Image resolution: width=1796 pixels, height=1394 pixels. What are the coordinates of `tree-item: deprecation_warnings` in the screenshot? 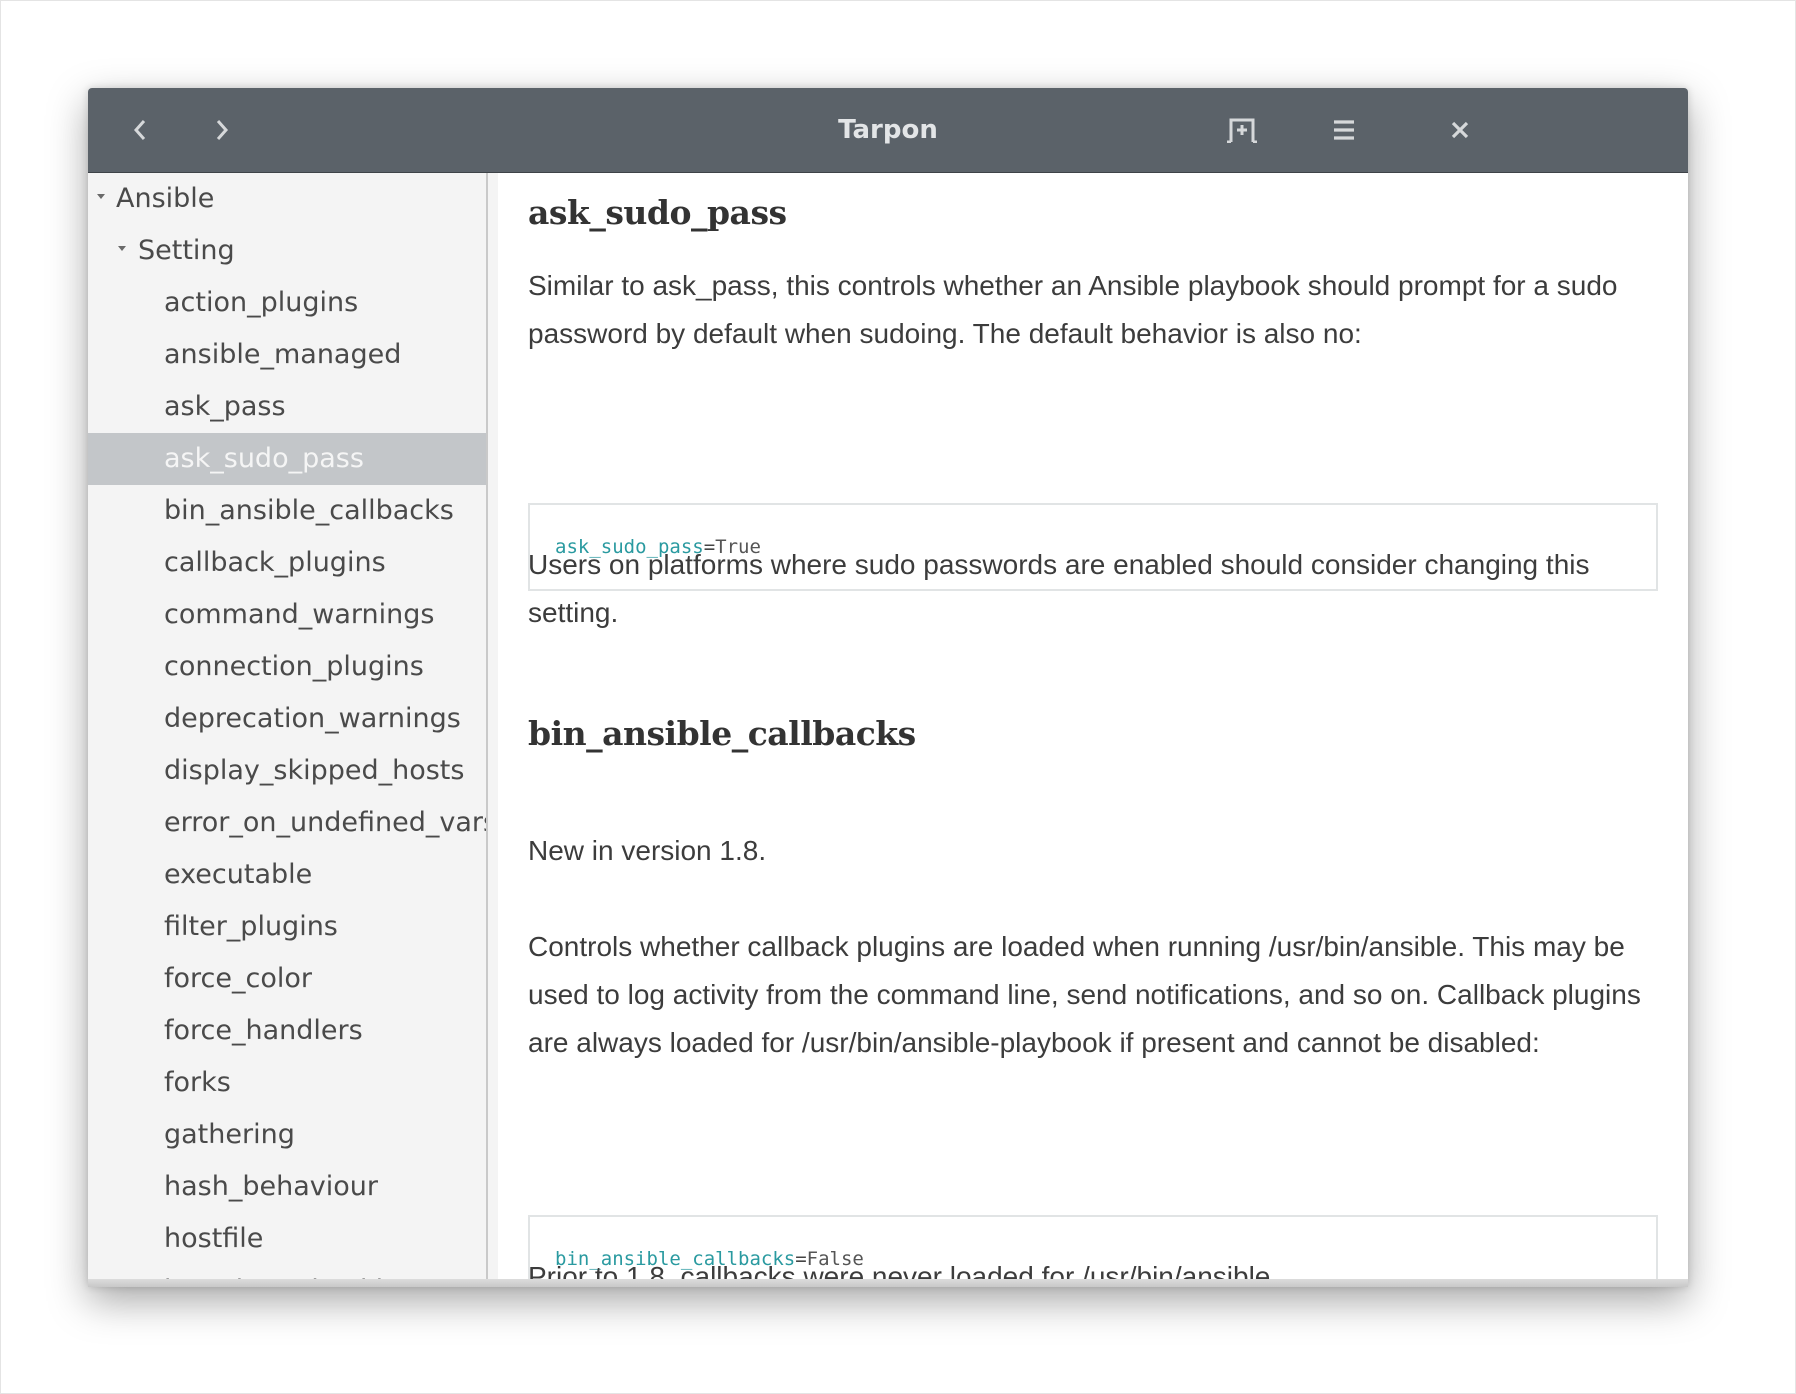 It's located at (287, 719).